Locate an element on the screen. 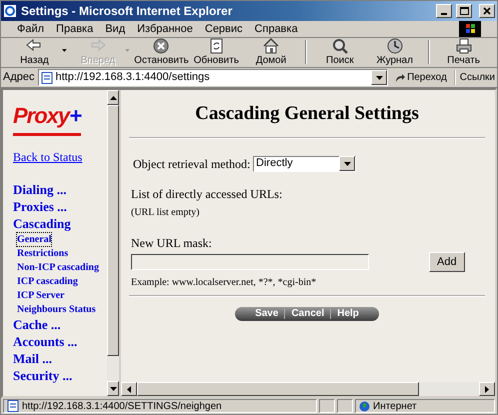 The width and height of the screenshot is (498, 415). action-button: Cancel is located at coordinates (307, 314).